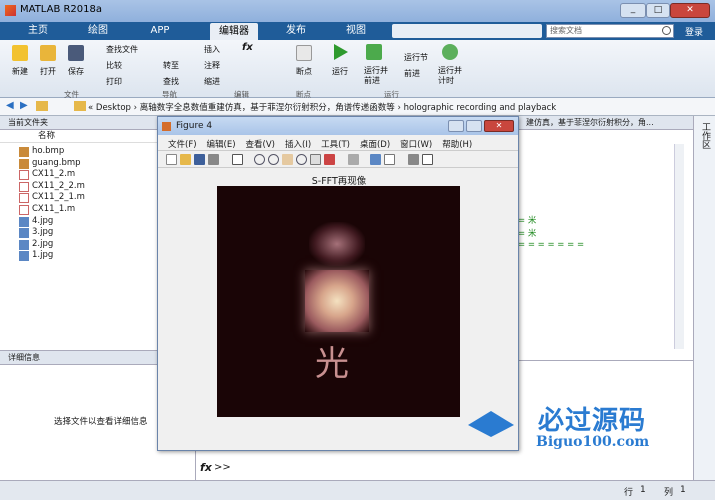 This screenshot has width=715, height=500. I want to click on editor-scrollbar, so click(679, 246).